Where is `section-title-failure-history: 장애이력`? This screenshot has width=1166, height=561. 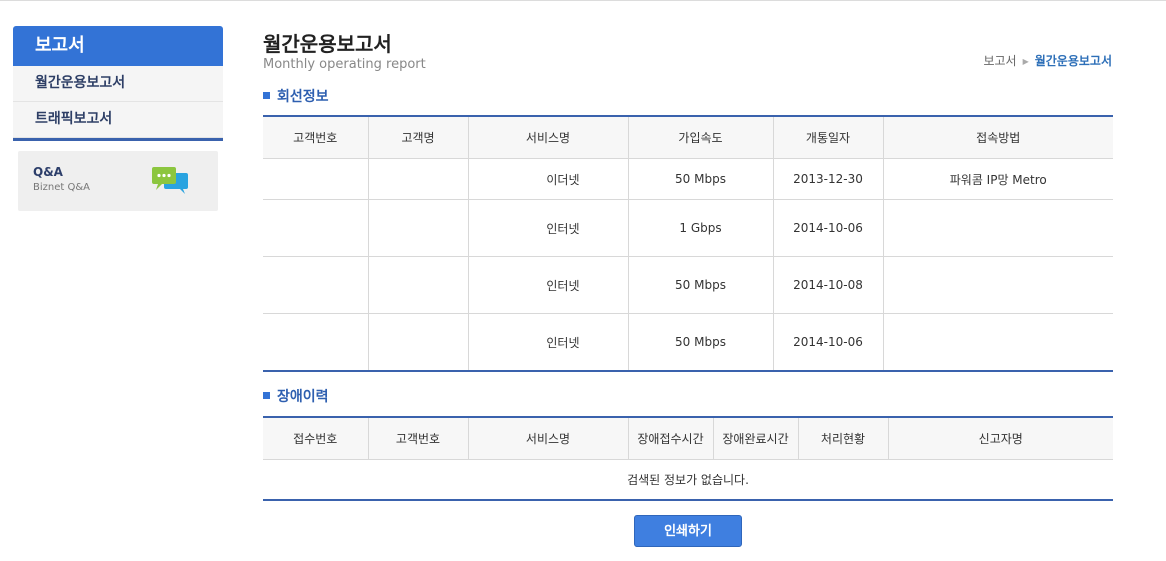 section-title-failure-history: 장애이력 is located at coordinates (296, 396).